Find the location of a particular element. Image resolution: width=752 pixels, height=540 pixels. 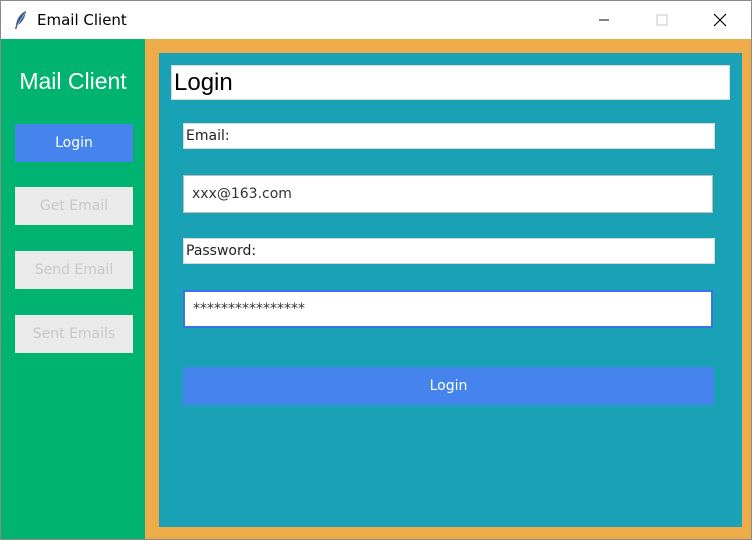

password-label: Password: is located at coordinates (449, 251).